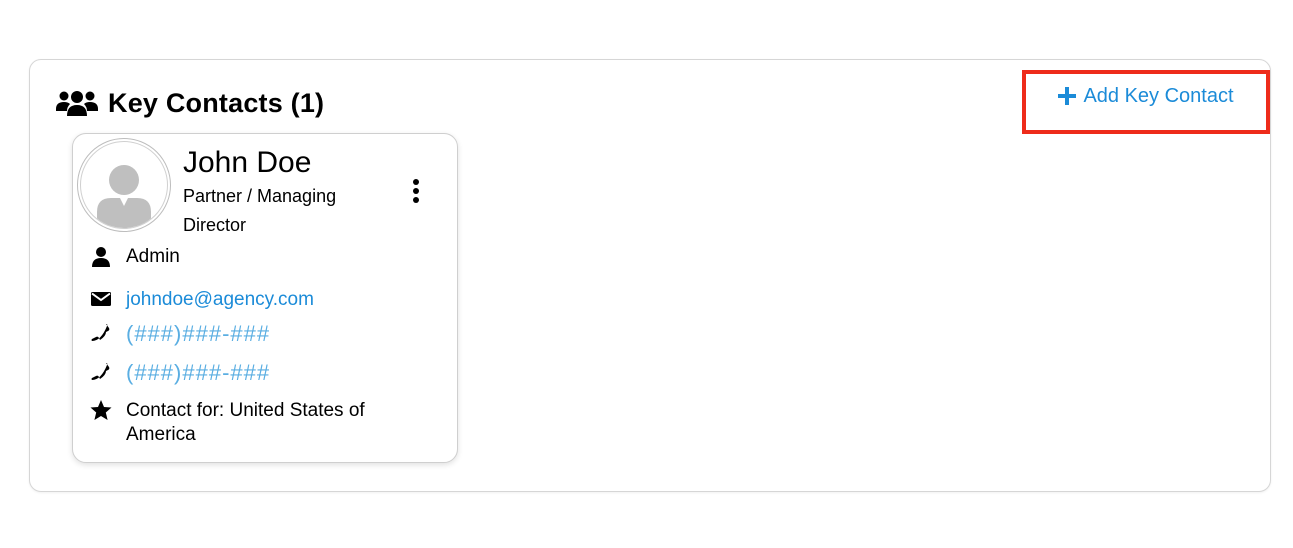 This screenshot has width=1293, height=548. What do you see at coordinates (1067, 96) in the screenshot?
I see `plus-icon` at bounding box center [1067, 96].